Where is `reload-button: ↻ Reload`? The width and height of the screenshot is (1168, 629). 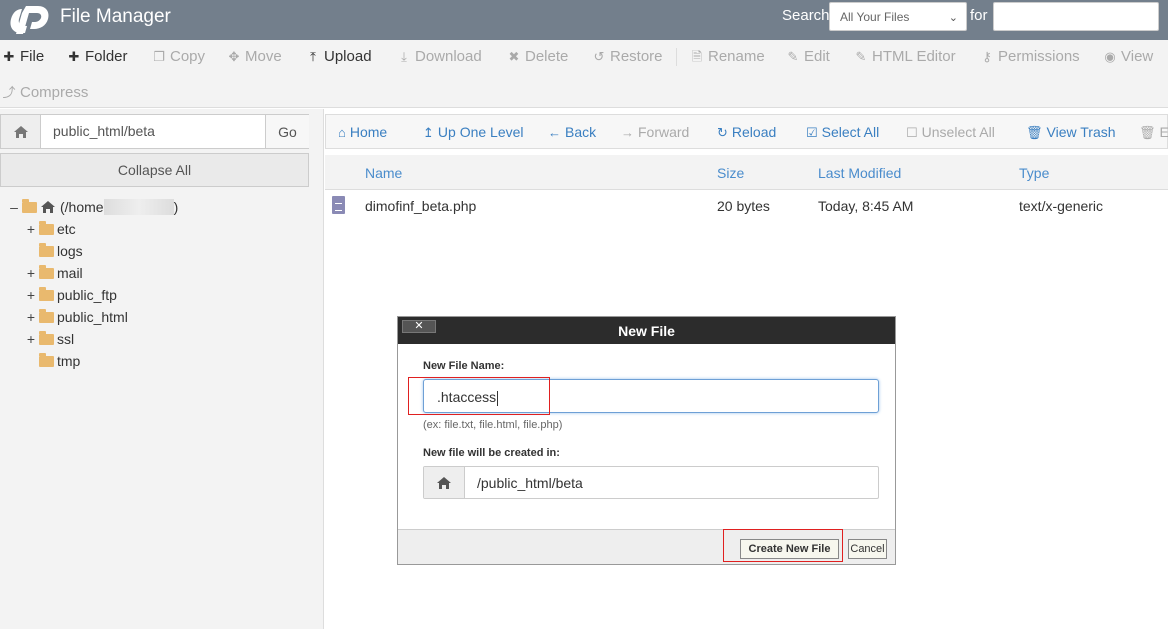 reload-button: ↻ Reload is located at coordinates (746, 132).